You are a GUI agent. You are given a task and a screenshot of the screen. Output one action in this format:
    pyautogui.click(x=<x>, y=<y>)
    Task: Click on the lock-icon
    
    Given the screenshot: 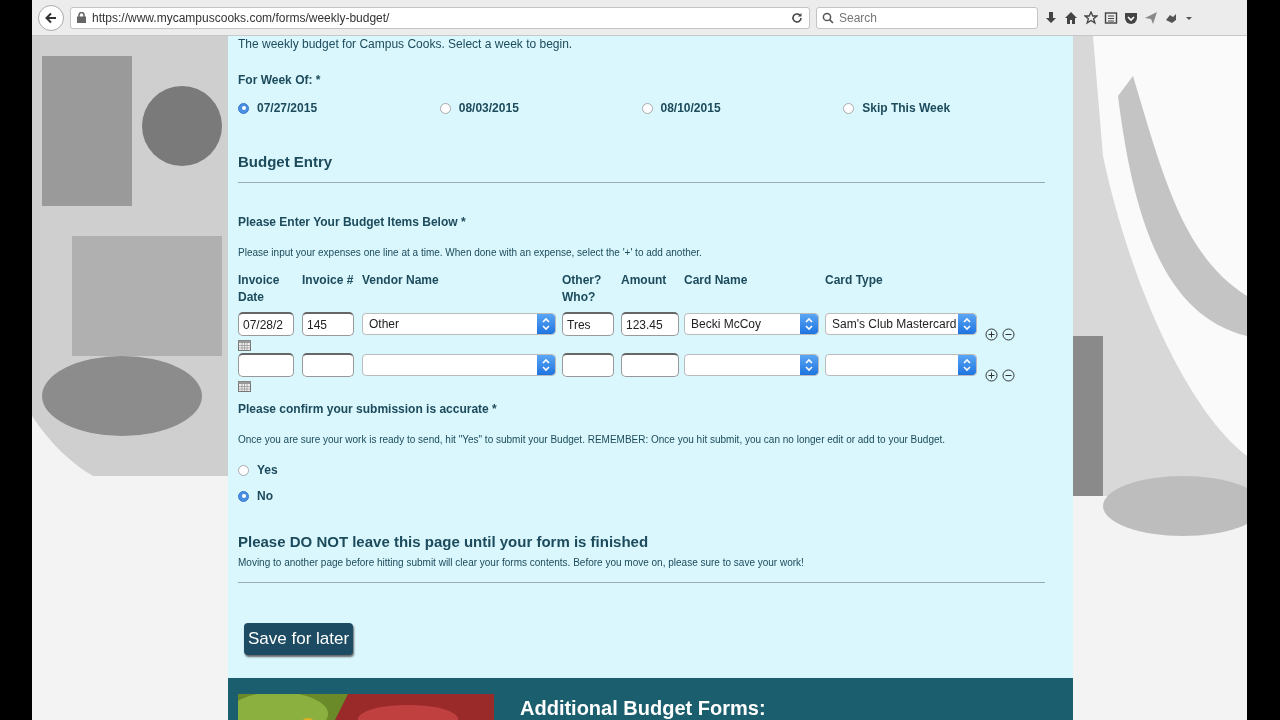 What is the action you would take?
    pyautogui.click(x=81, y=17)
    